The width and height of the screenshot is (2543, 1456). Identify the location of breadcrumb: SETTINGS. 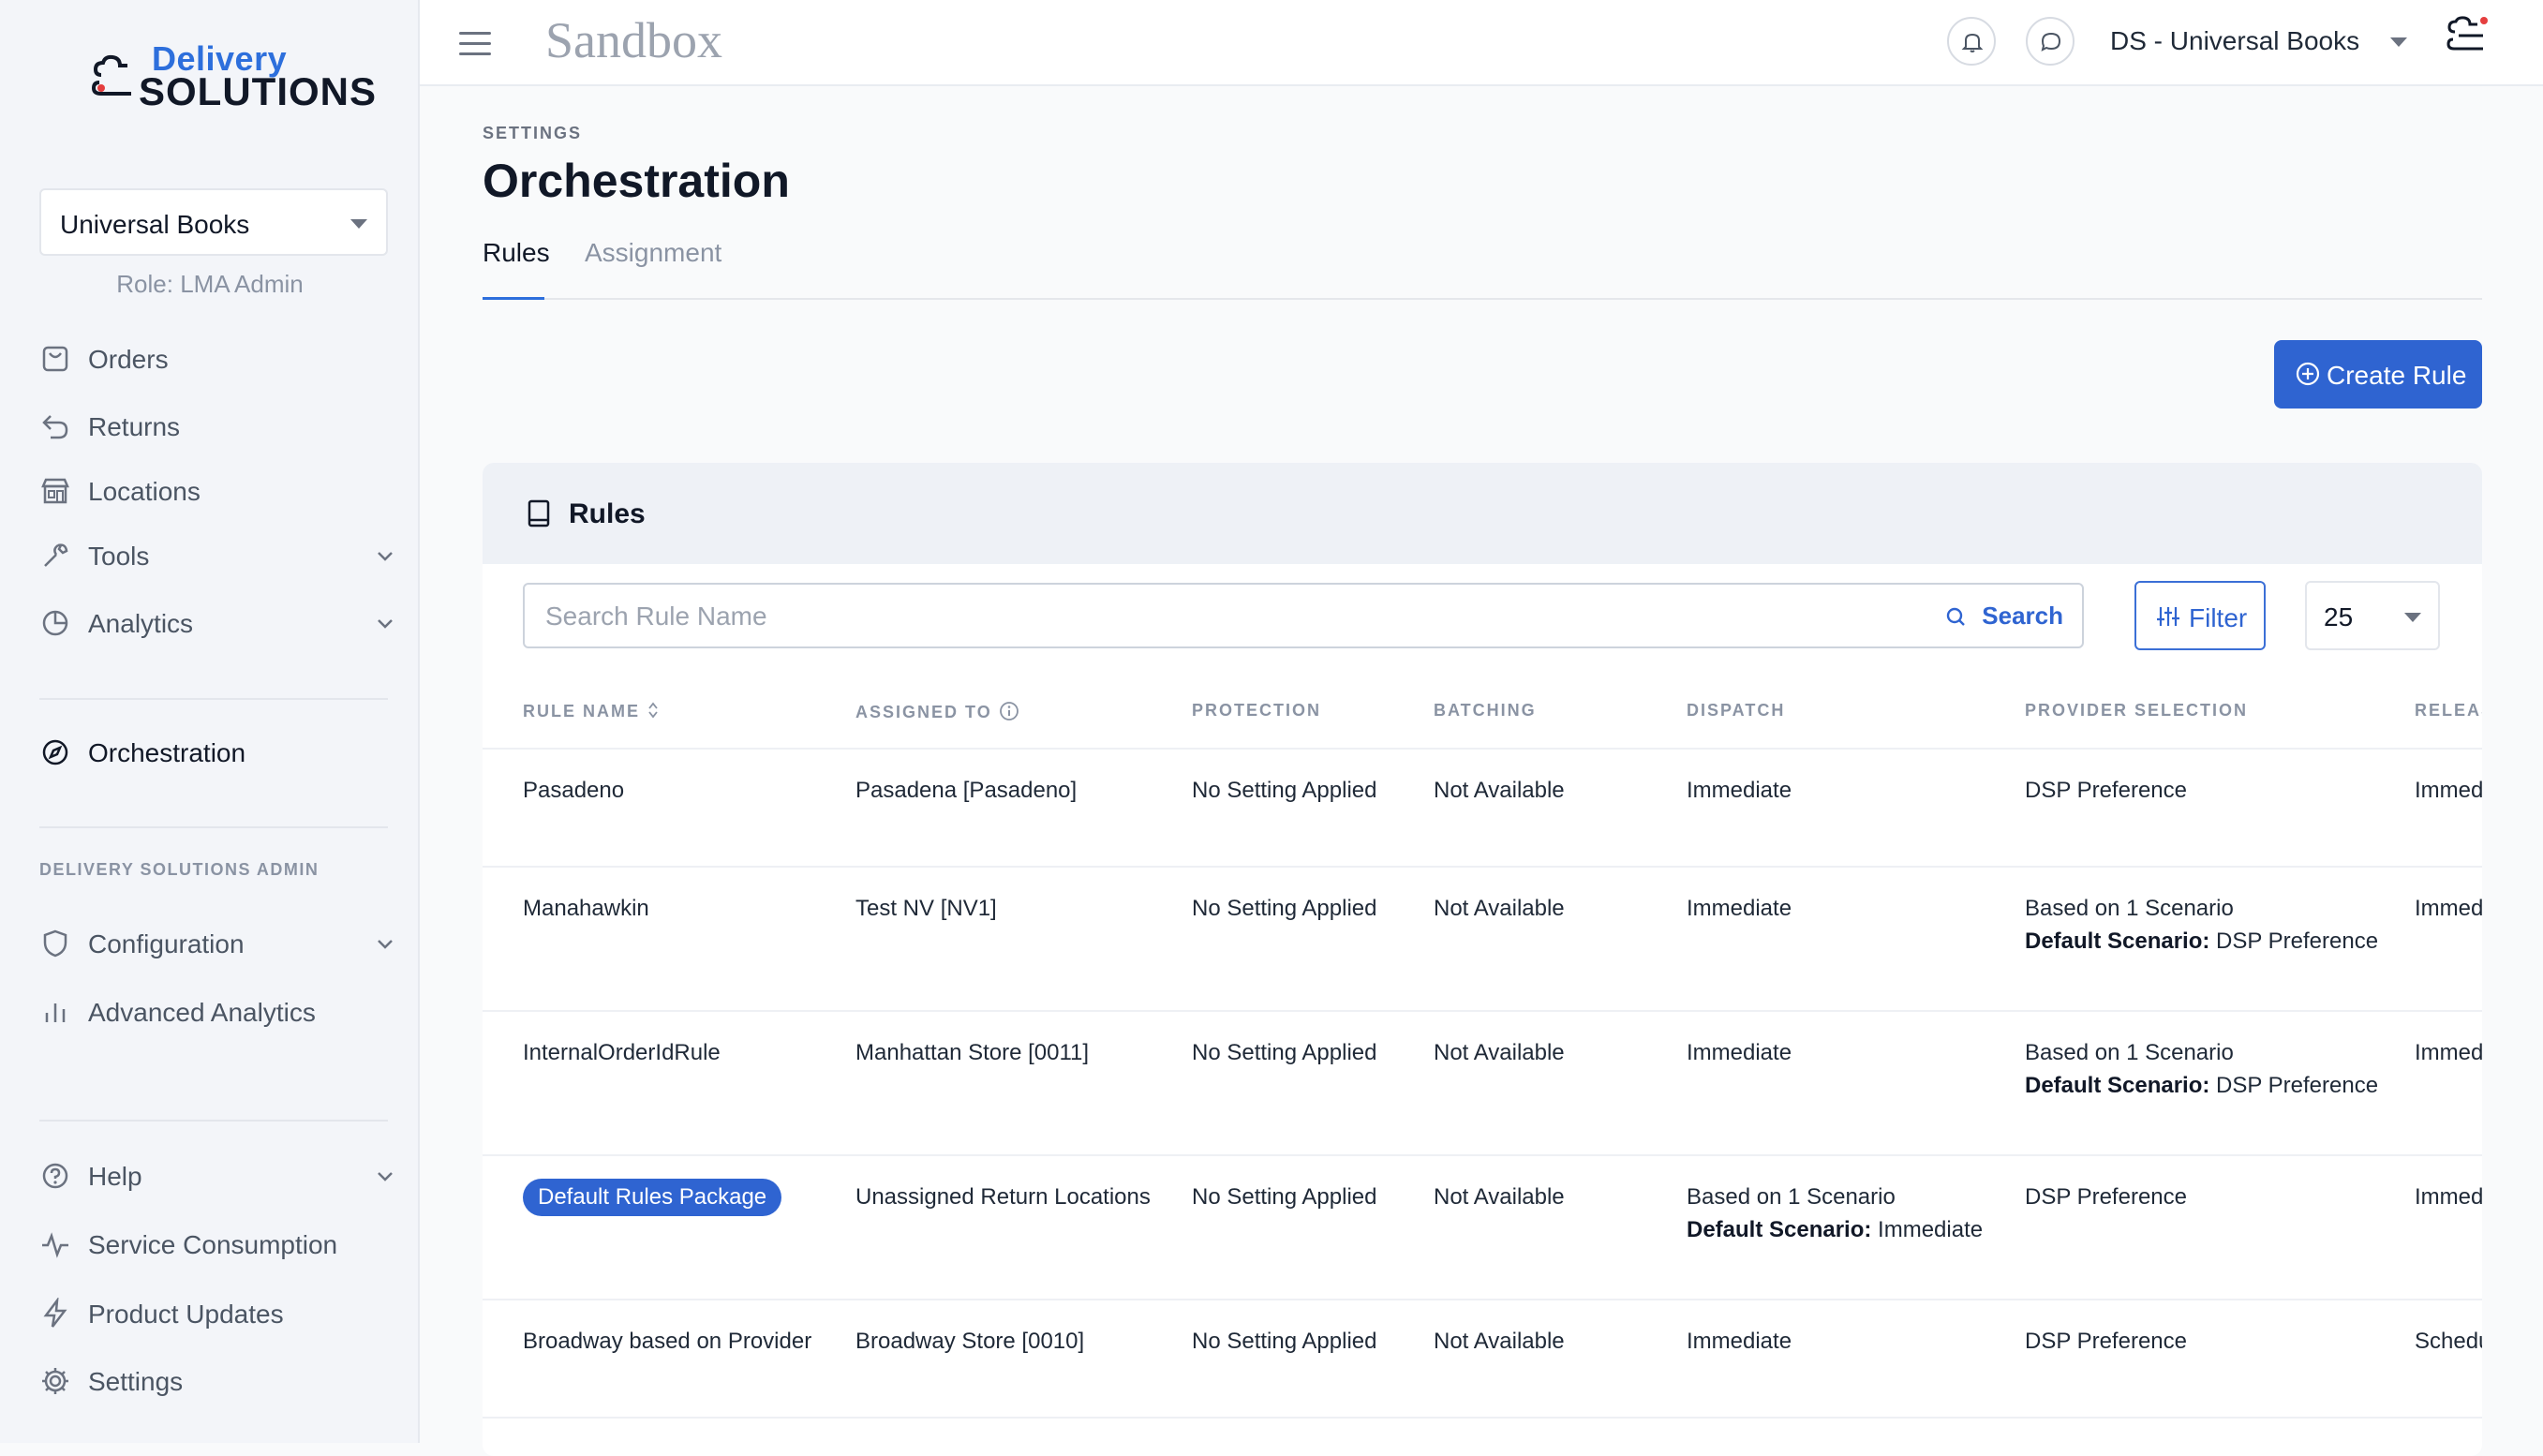
(533, 133).